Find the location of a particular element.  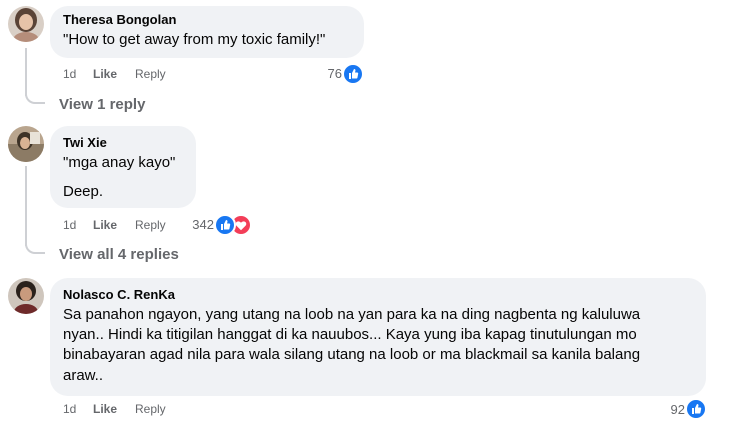

comment-author: Twi Xie is located at coordinates (85, 142).